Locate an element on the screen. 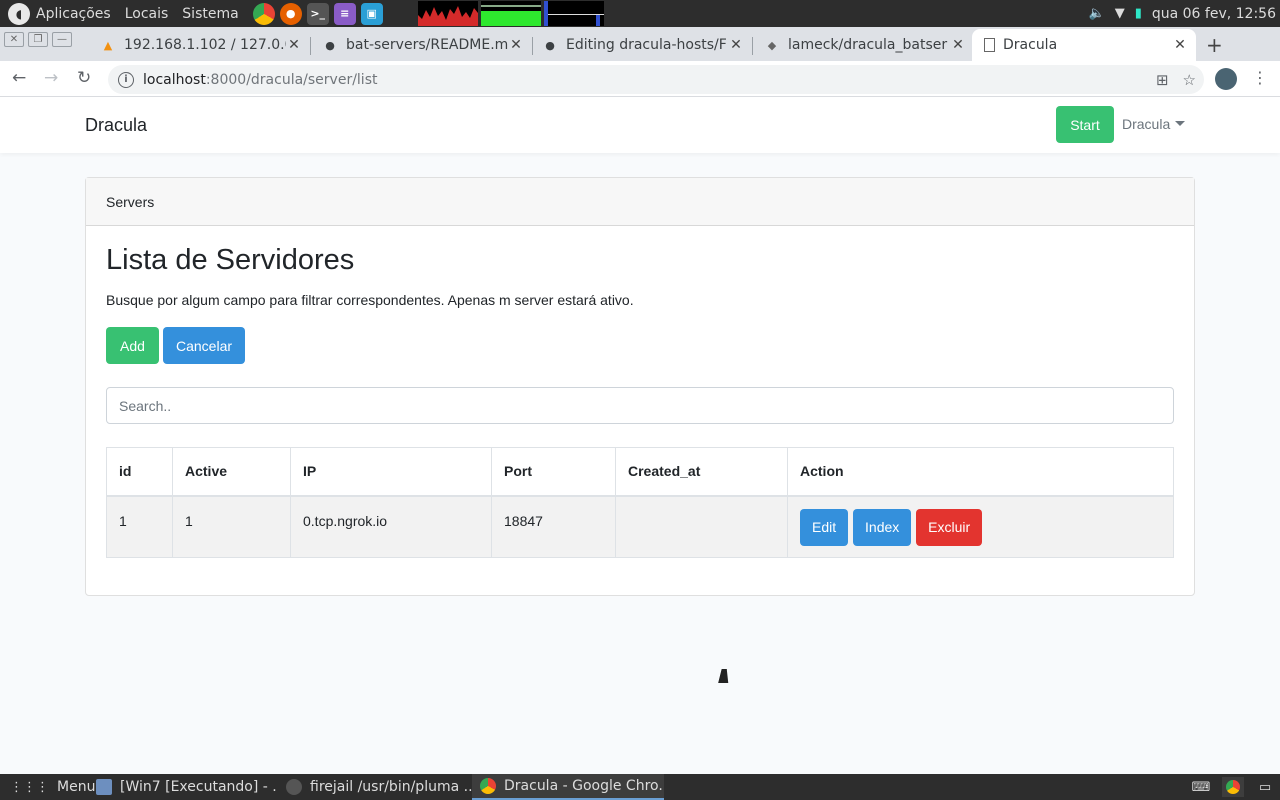 This screenshot has width=1280, height=800. text-editor-launcher-icon: ≡ is located at coordinates (344, 13).